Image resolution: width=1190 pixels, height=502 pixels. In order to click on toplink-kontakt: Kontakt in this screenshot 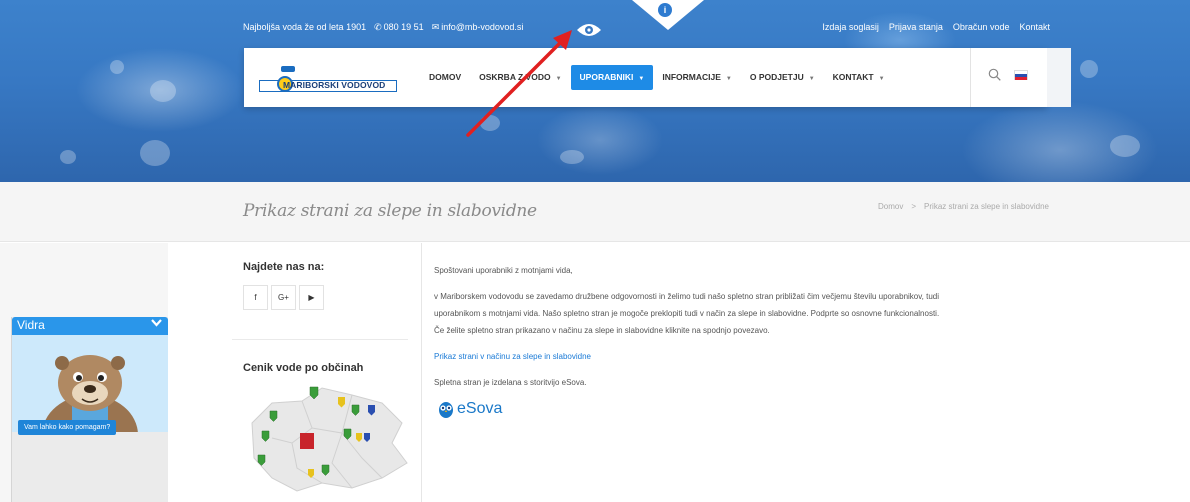, I will do `click(1034, 27)`.